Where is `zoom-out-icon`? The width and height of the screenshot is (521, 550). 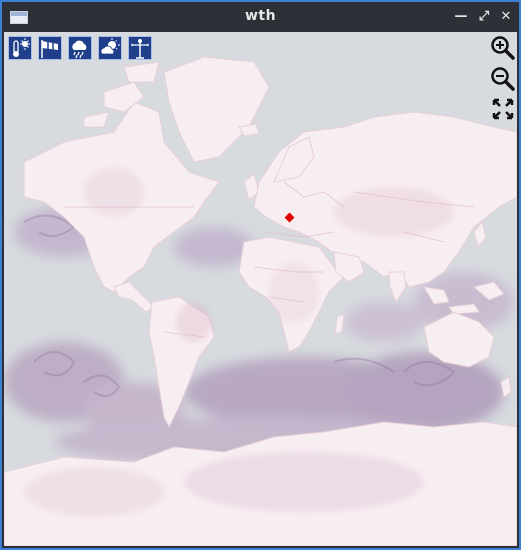 zoom-out-icon is located at coordinates (503, 79).